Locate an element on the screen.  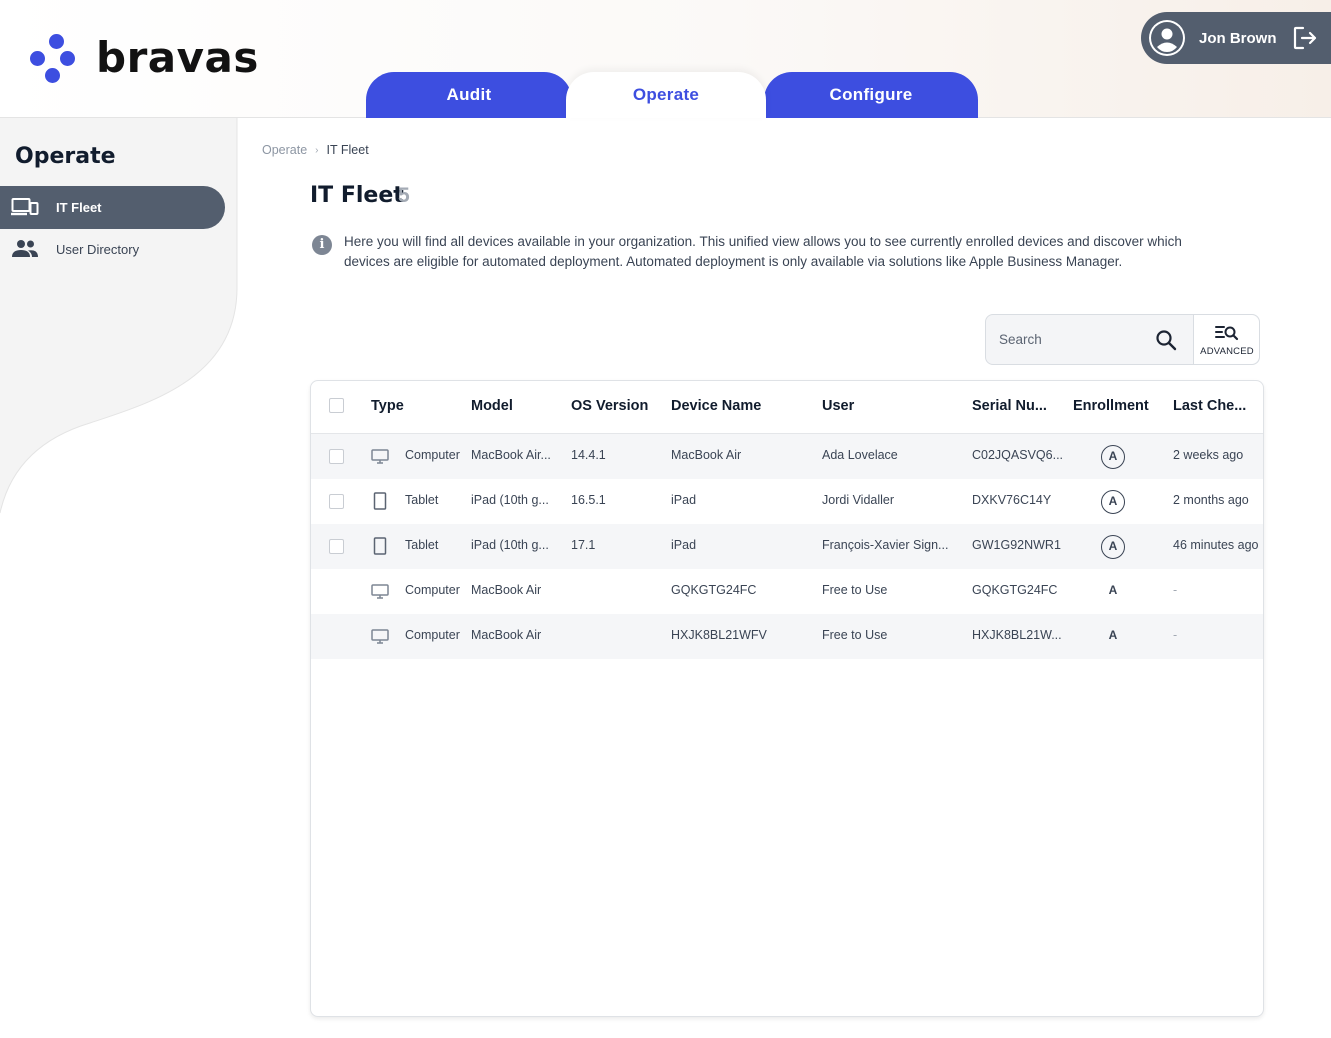
cell-serial-number: GQKGTG24FC is located at coordinates (1015, 590).